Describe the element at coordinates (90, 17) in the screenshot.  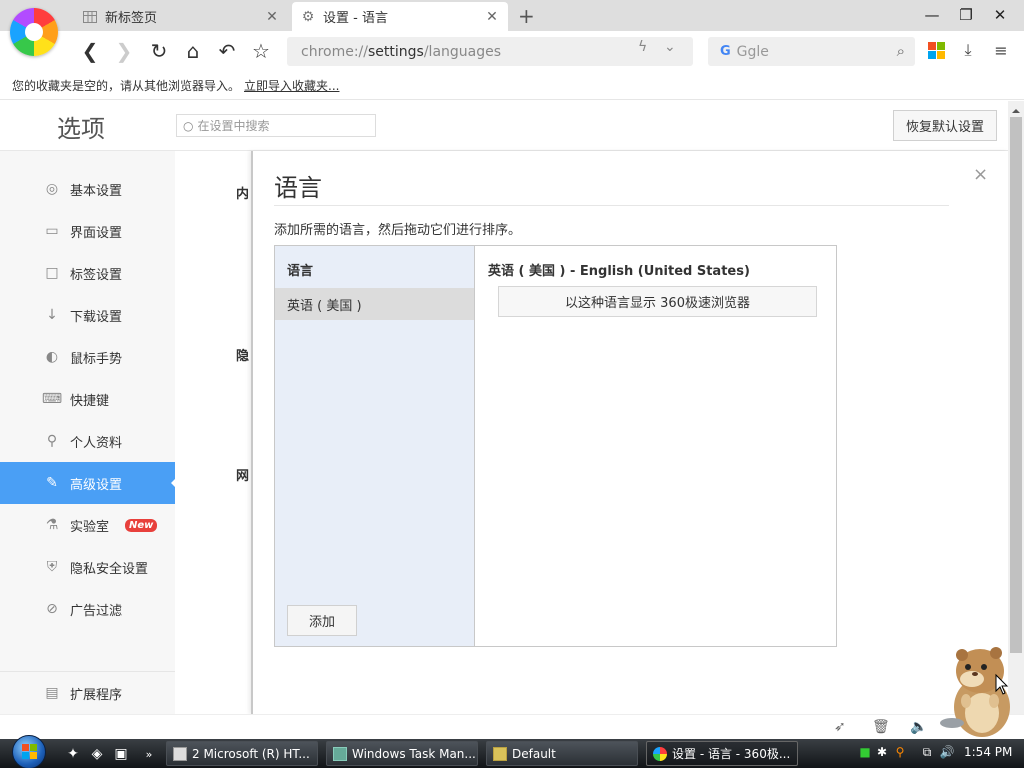
I see `grid-icon` at that location.